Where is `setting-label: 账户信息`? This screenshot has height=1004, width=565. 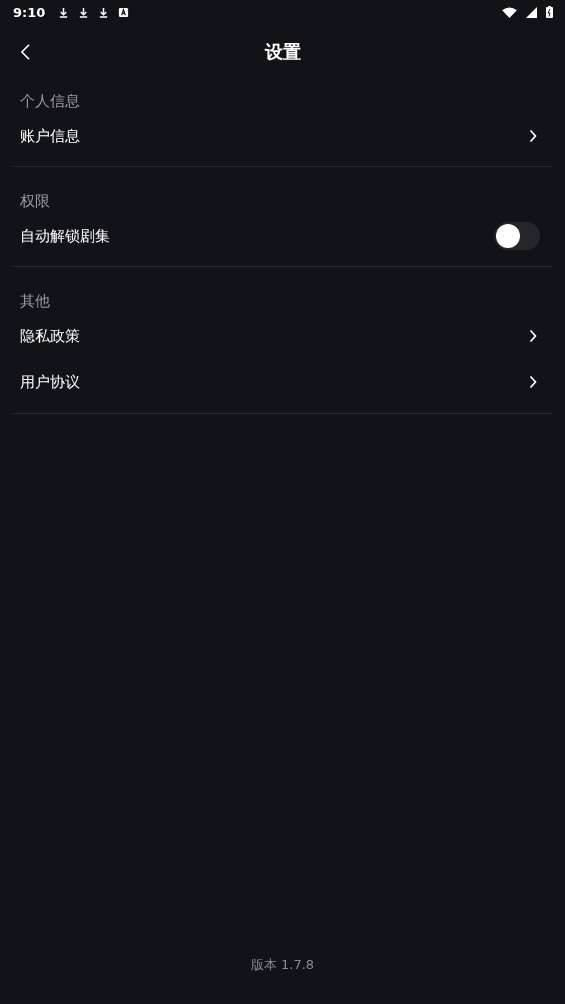 setting-label: 账户信息 is located at coordinates (50, 136).